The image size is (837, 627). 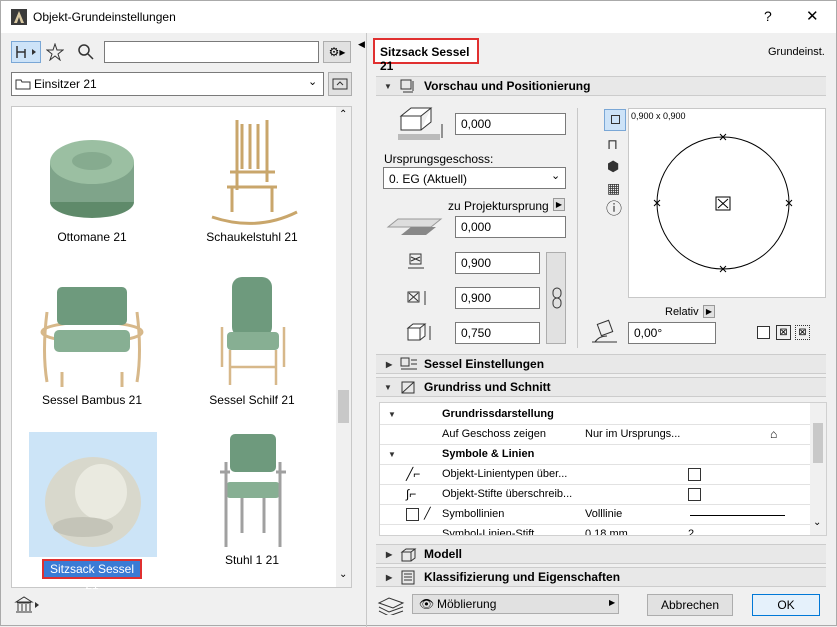 I want to click on collapse-arrow-icon: ◀, so click(x=361, y=44).